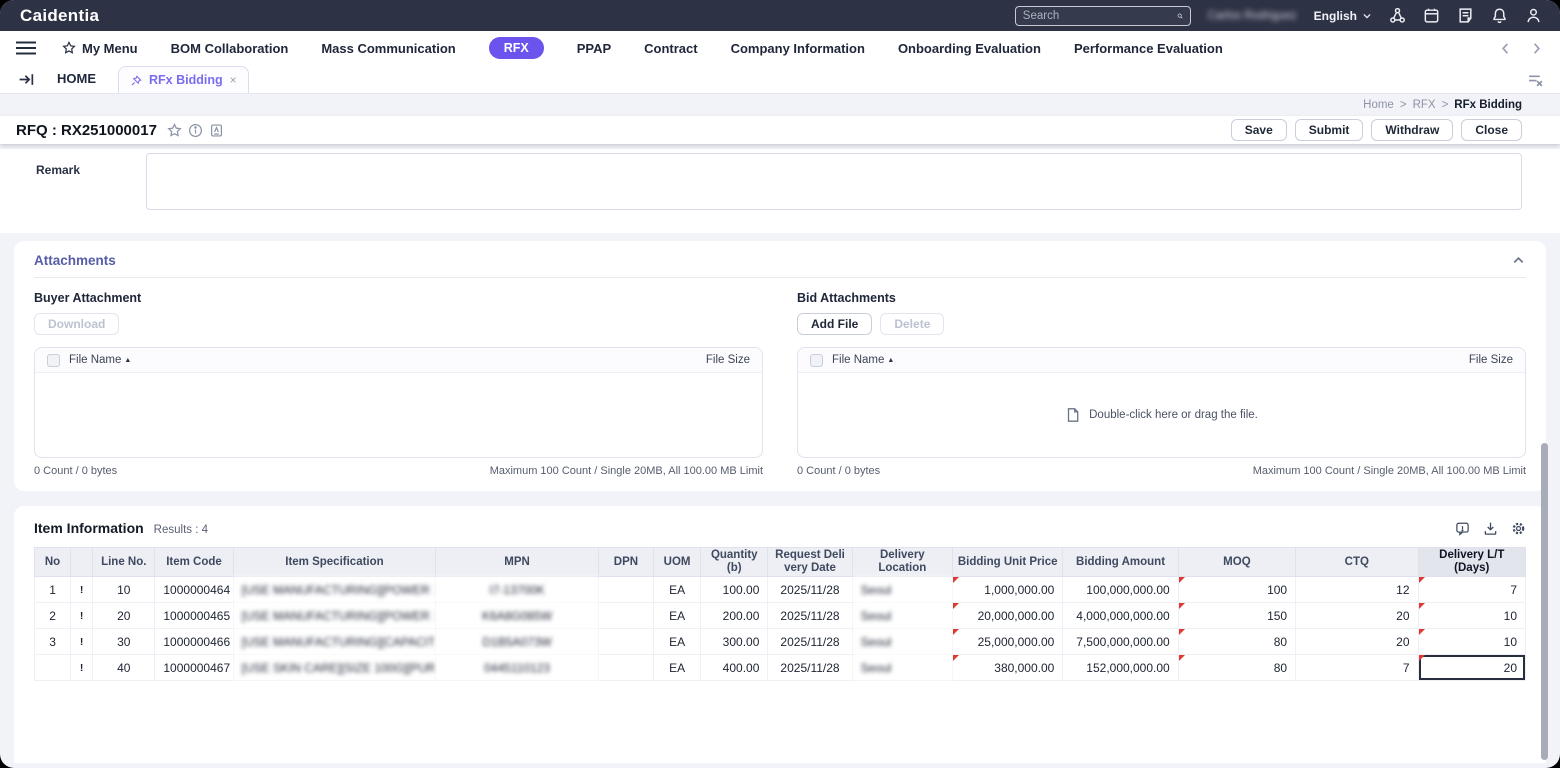 The image size is (1560, 768). I want to click on cell-no: 2, so click(52, 616).